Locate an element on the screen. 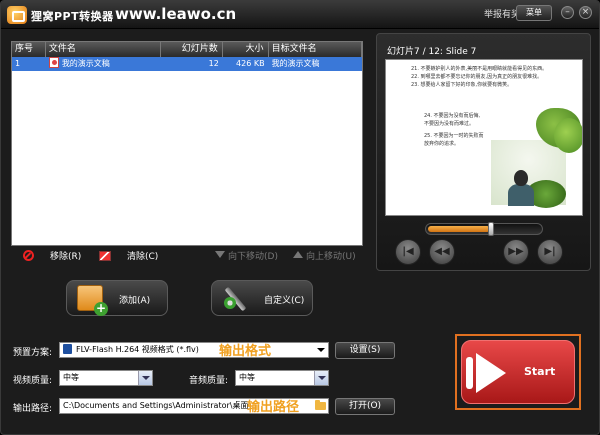 Image resolution: width=600 pixels, height=435 pixels. clear-label: 清除(C) is located at coordinates (143, 257).